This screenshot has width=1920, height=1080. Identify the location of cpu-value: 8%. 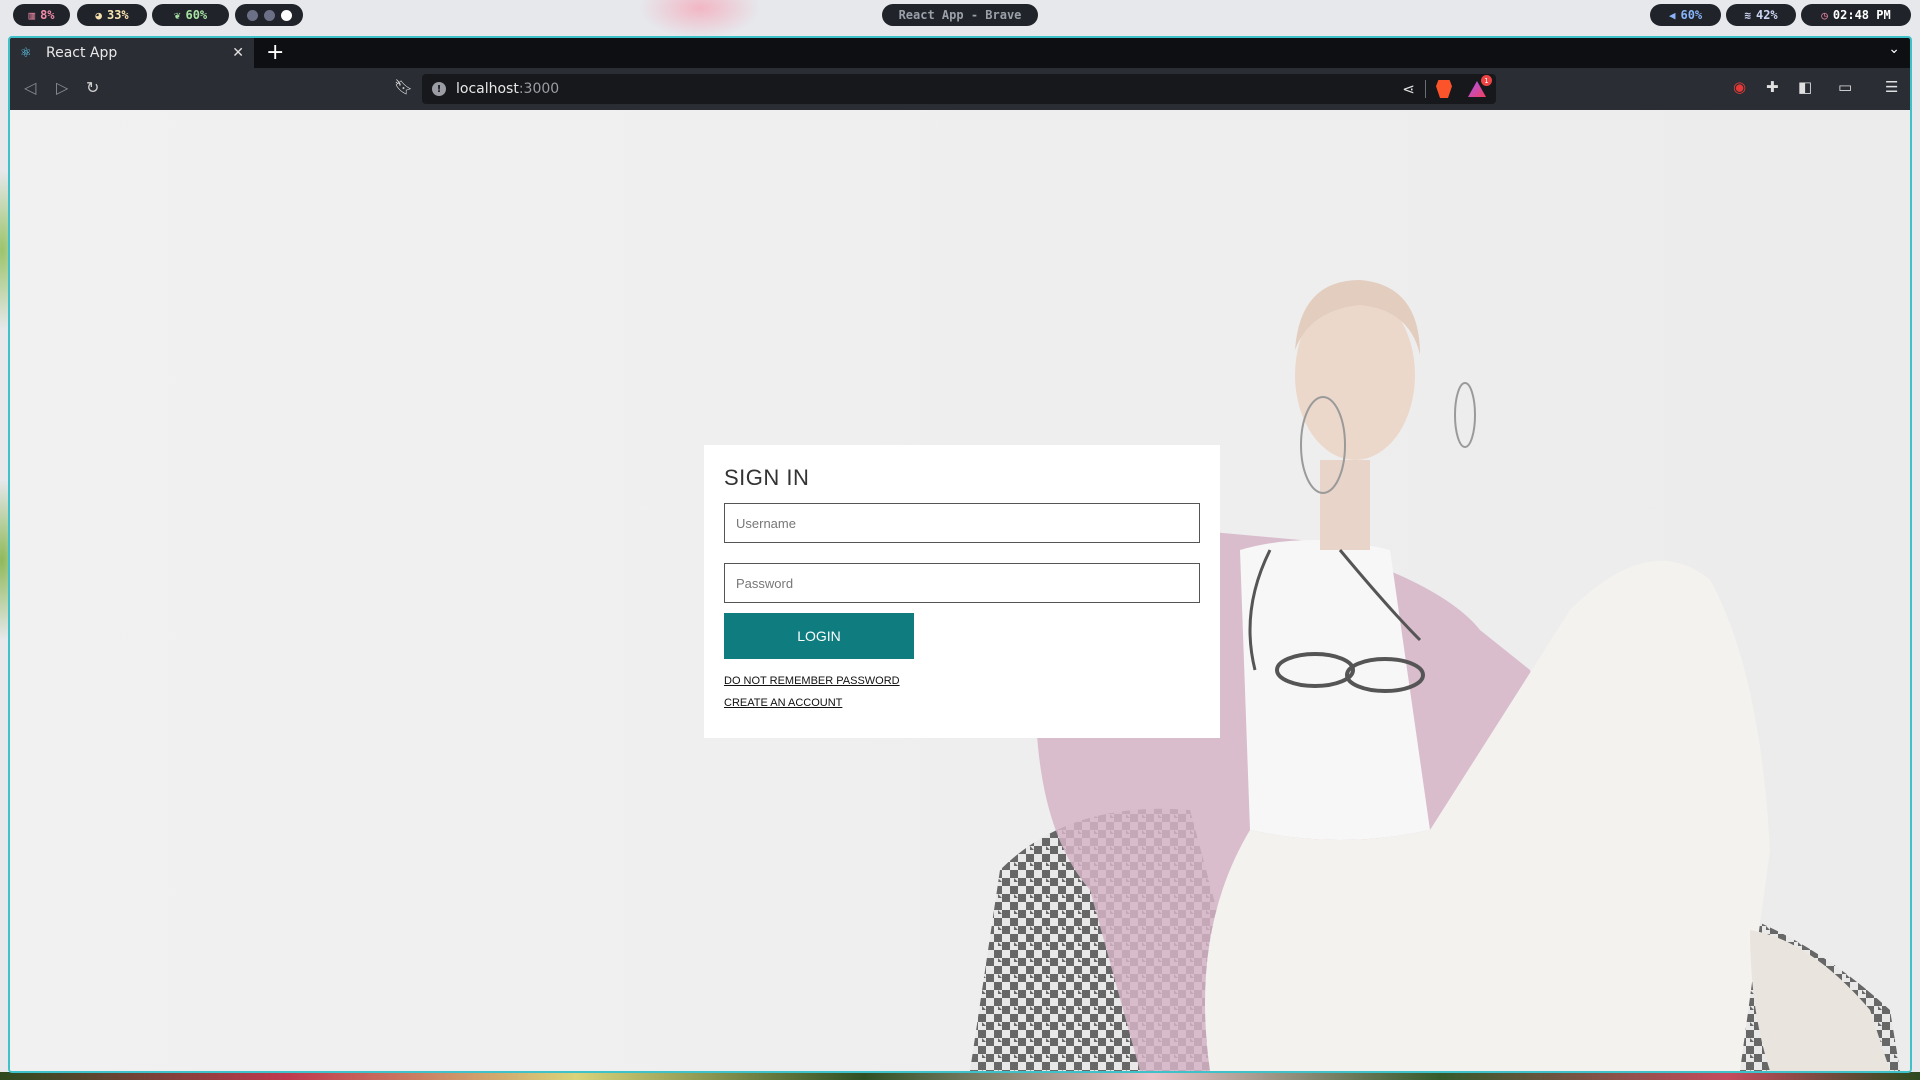
(47, 15).